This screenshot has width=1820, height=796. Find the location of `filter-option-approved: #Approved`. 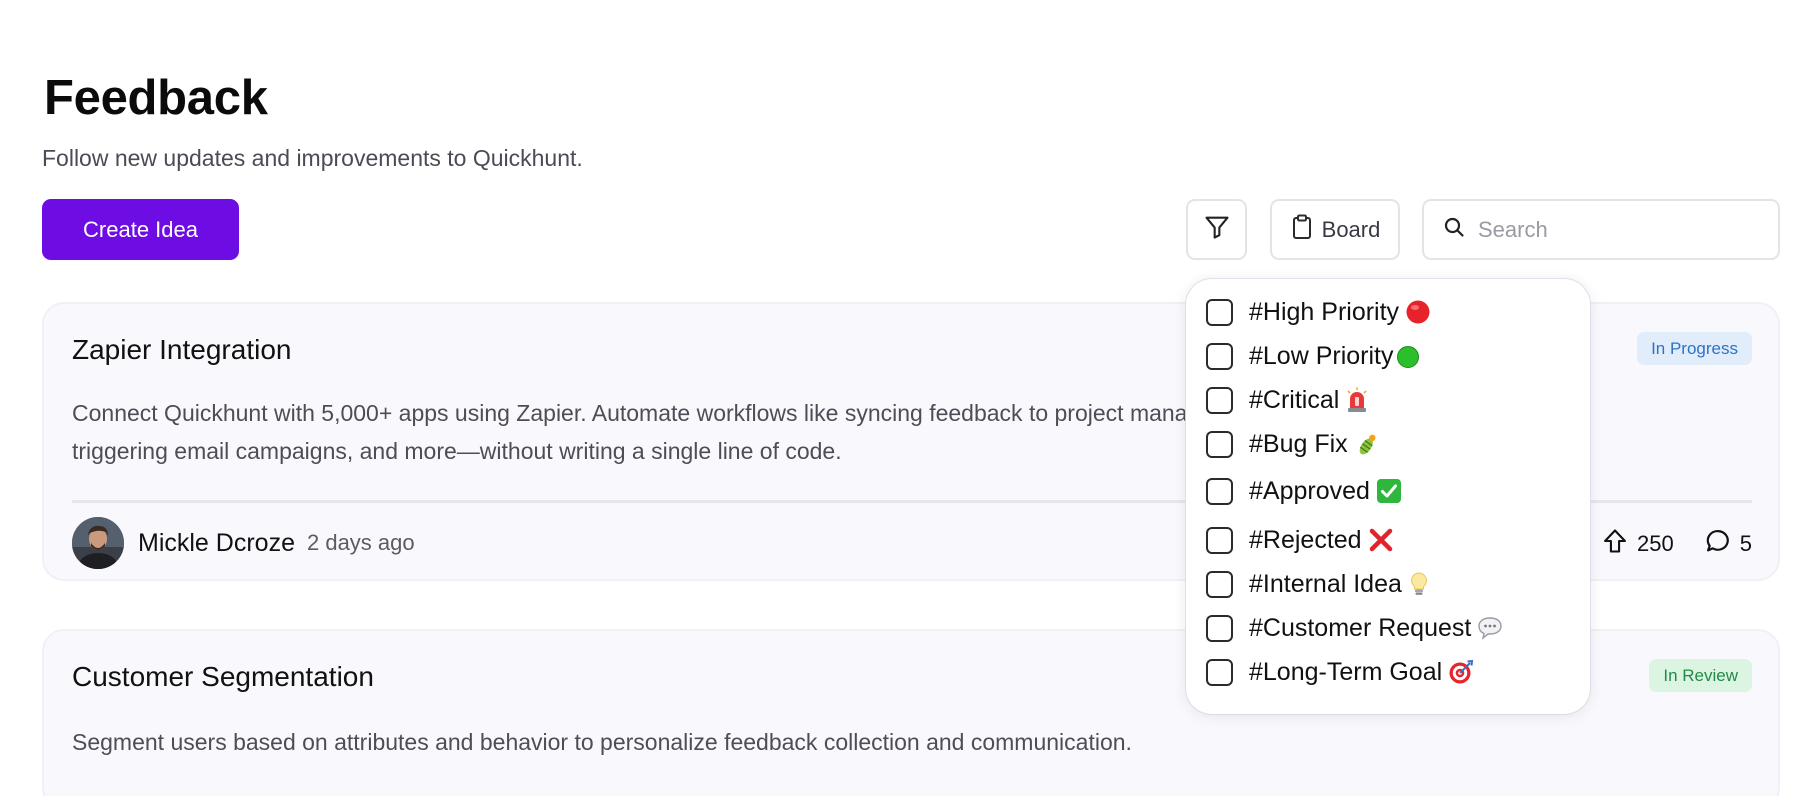

filter-option-approved: #Approved is located at coordinates (1304, 491).